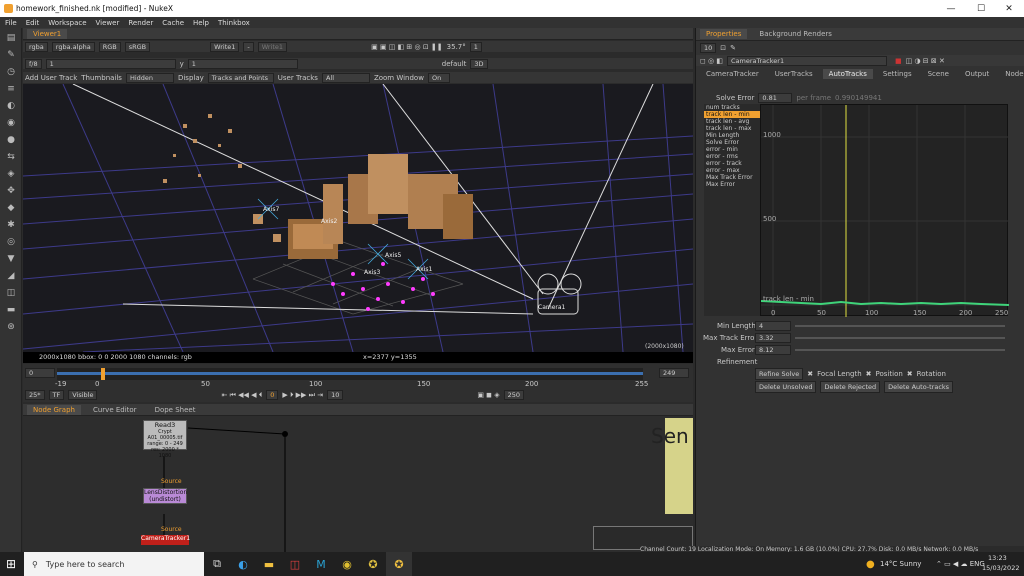  Describe the element at coordinates (11, 55) in the screenshot. I see `draw-tool-icon: ✎` at that location.